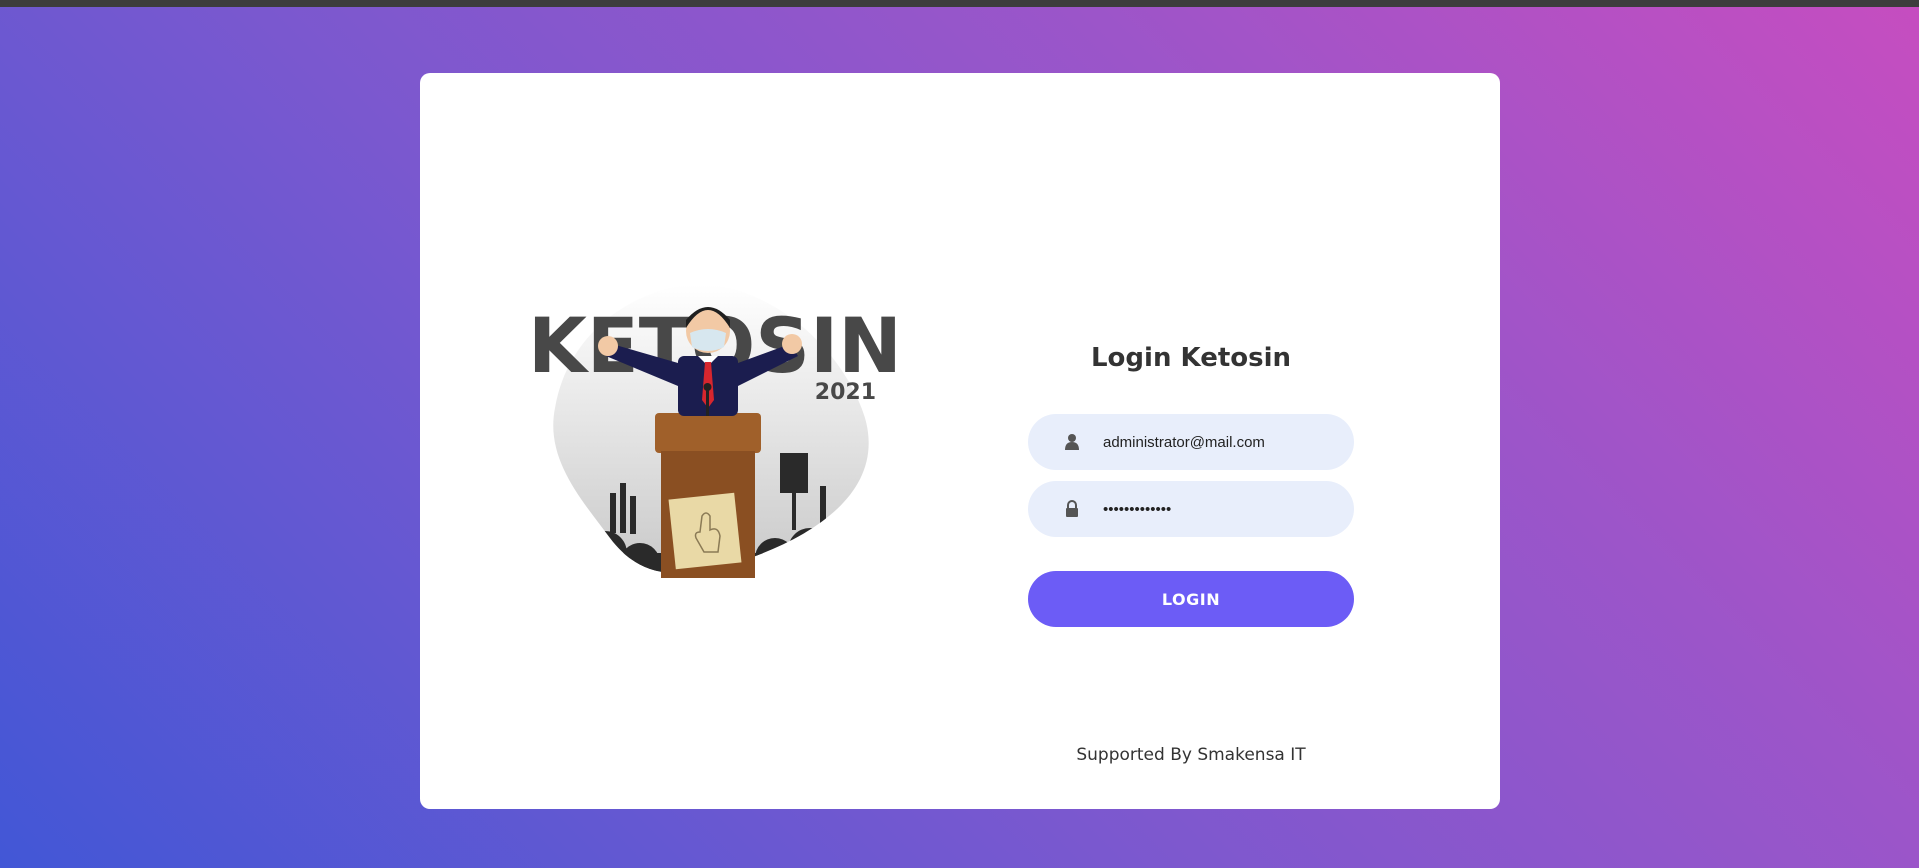  I want to click on login-button: LOGIN, so click(1191, 599).